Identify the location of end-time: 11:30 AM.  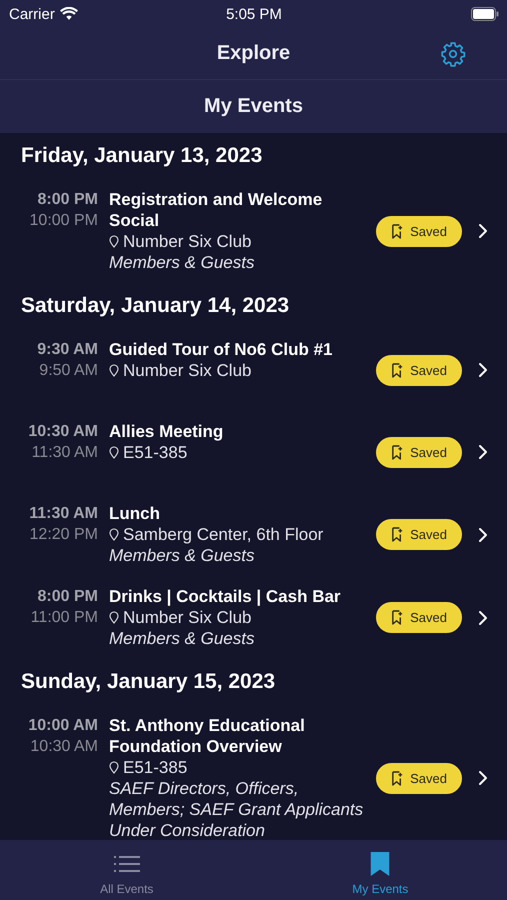
(64, 453).